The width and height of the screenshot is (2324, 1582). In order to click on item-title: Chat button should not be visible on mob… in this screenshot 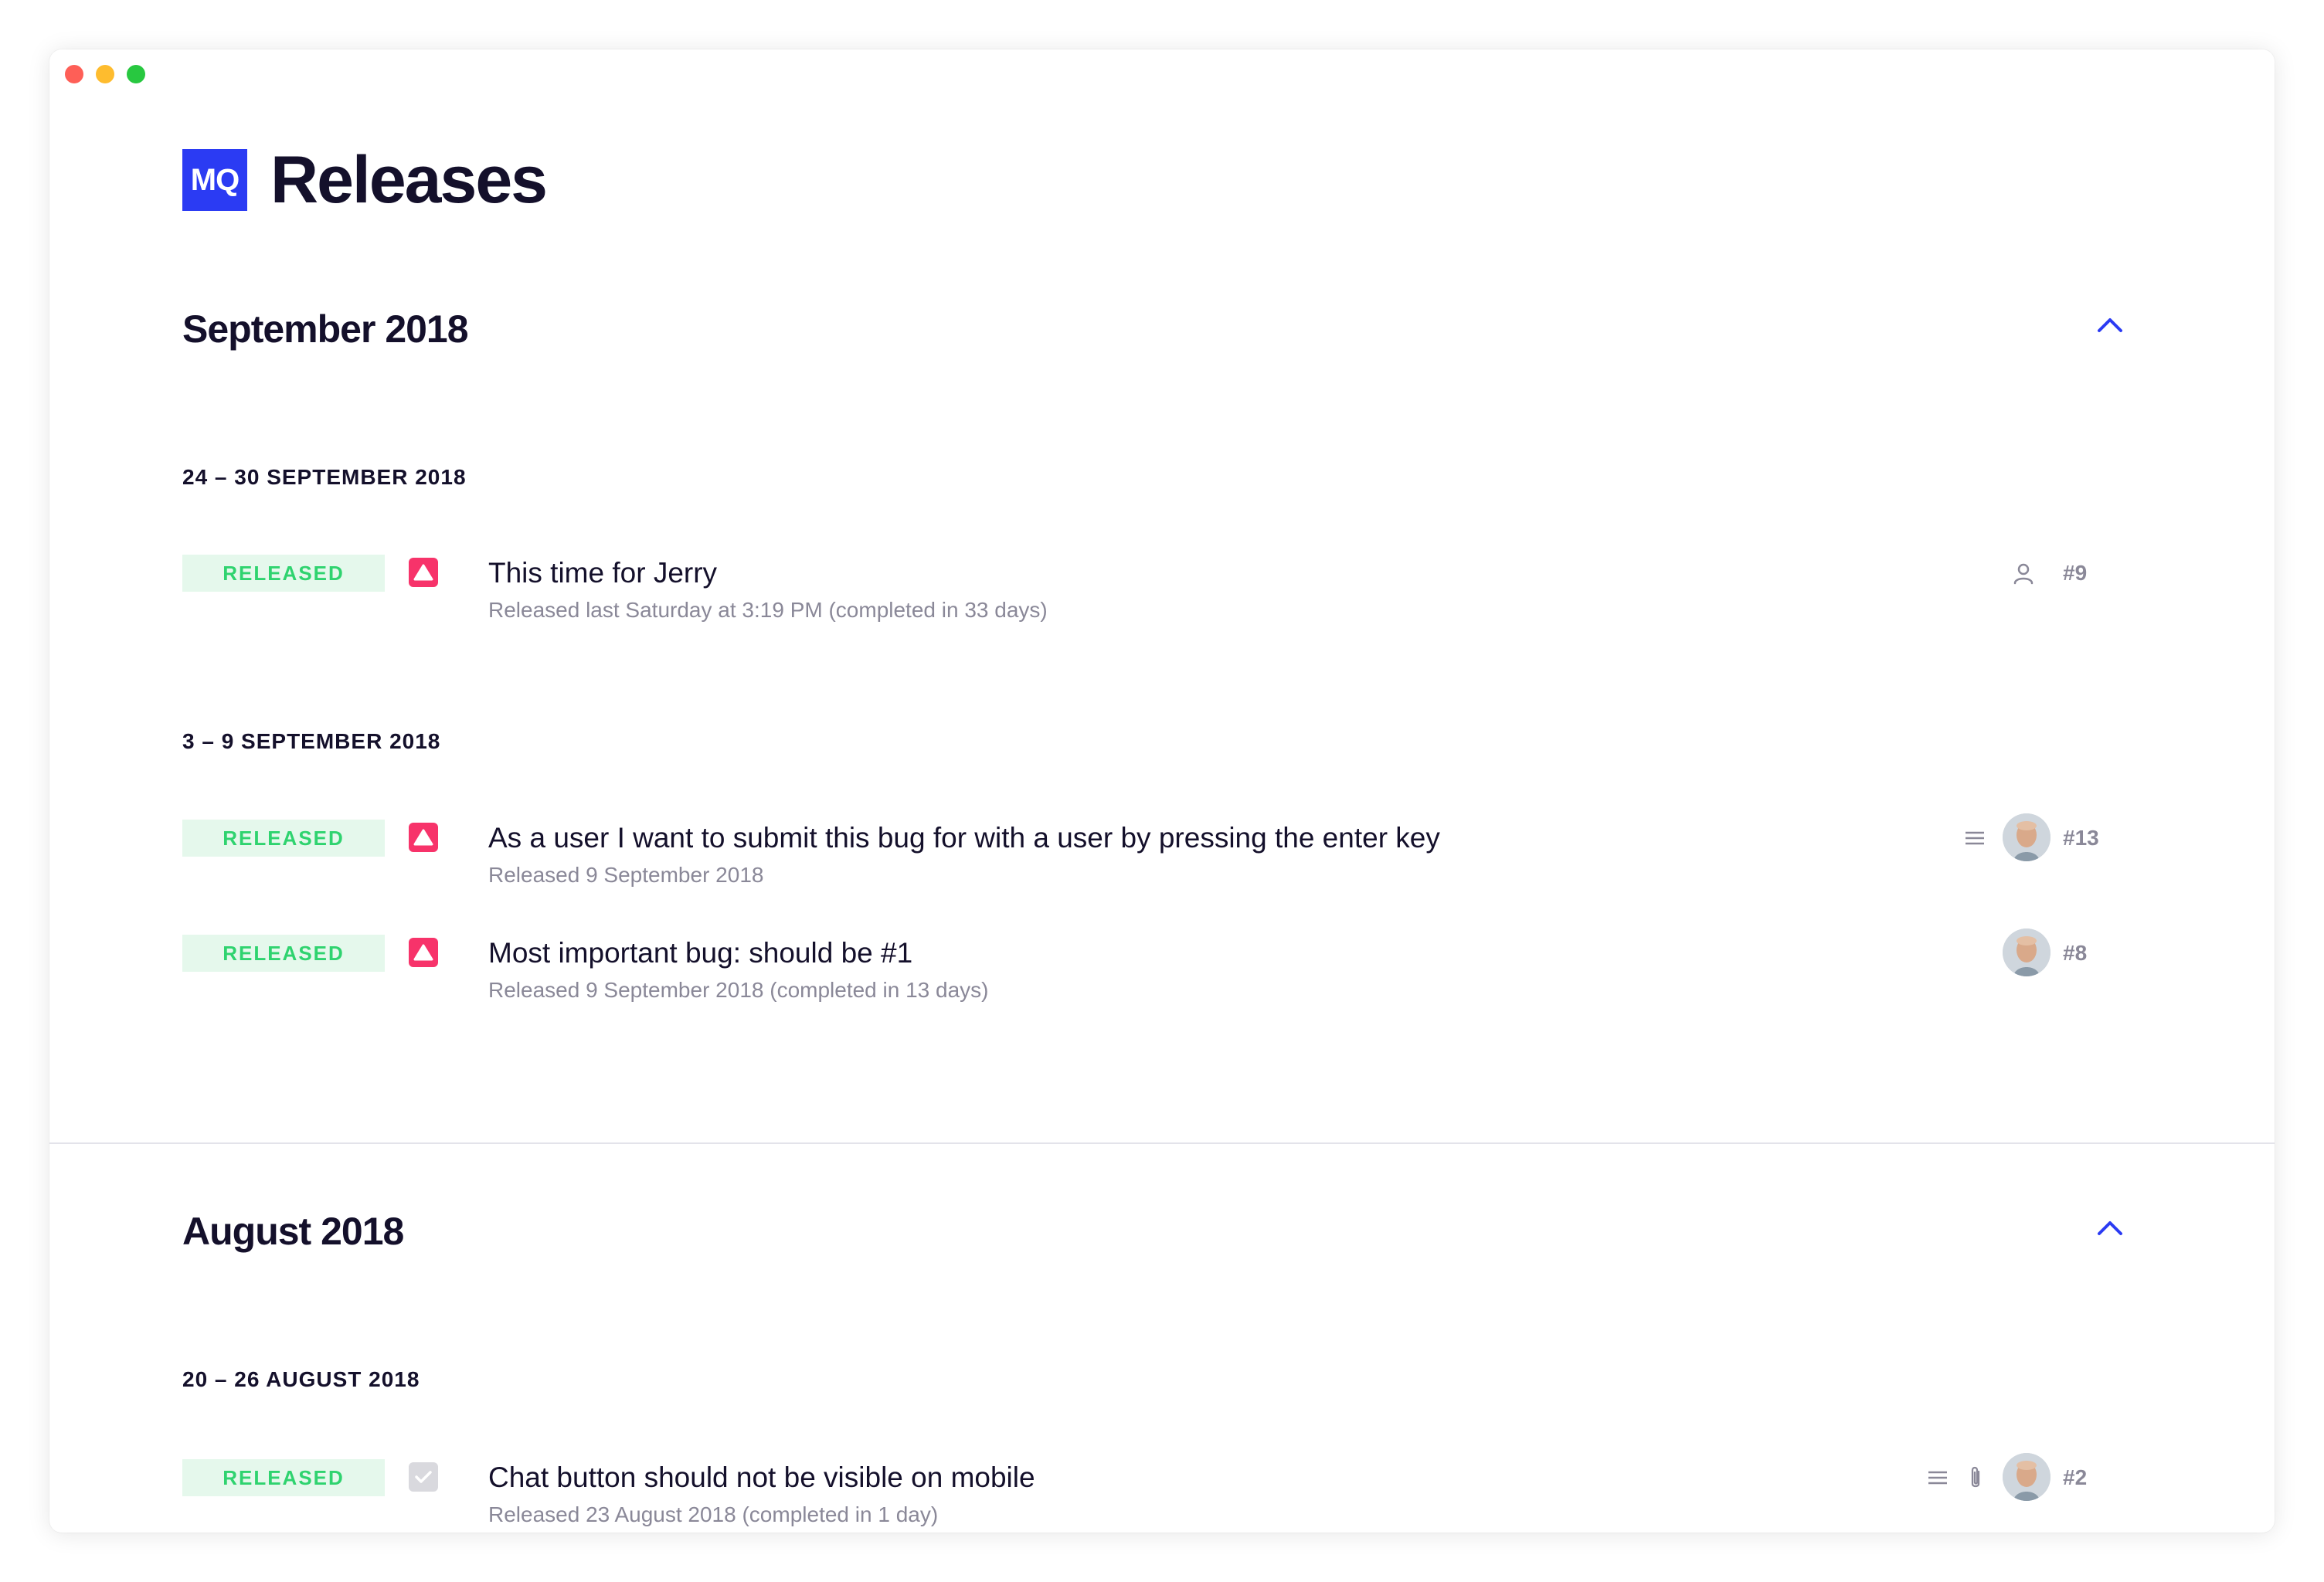, I will do `click(762, 1477)`.